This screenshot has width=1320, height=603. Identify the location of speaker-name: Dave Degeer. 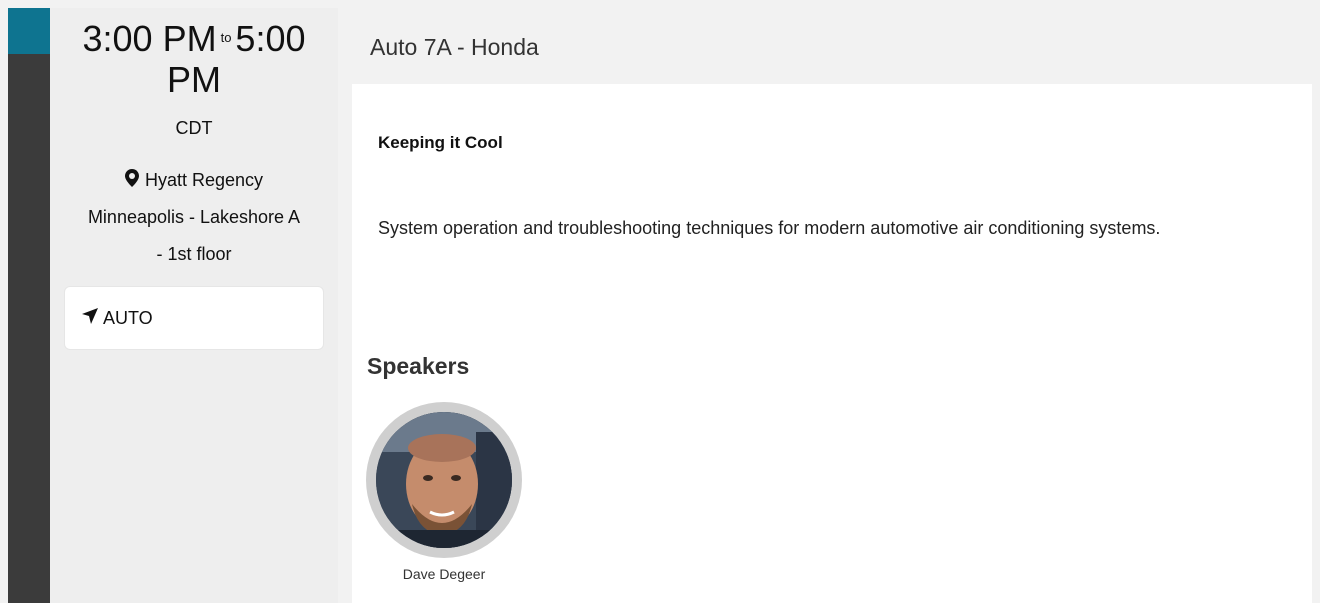
(444, 574).